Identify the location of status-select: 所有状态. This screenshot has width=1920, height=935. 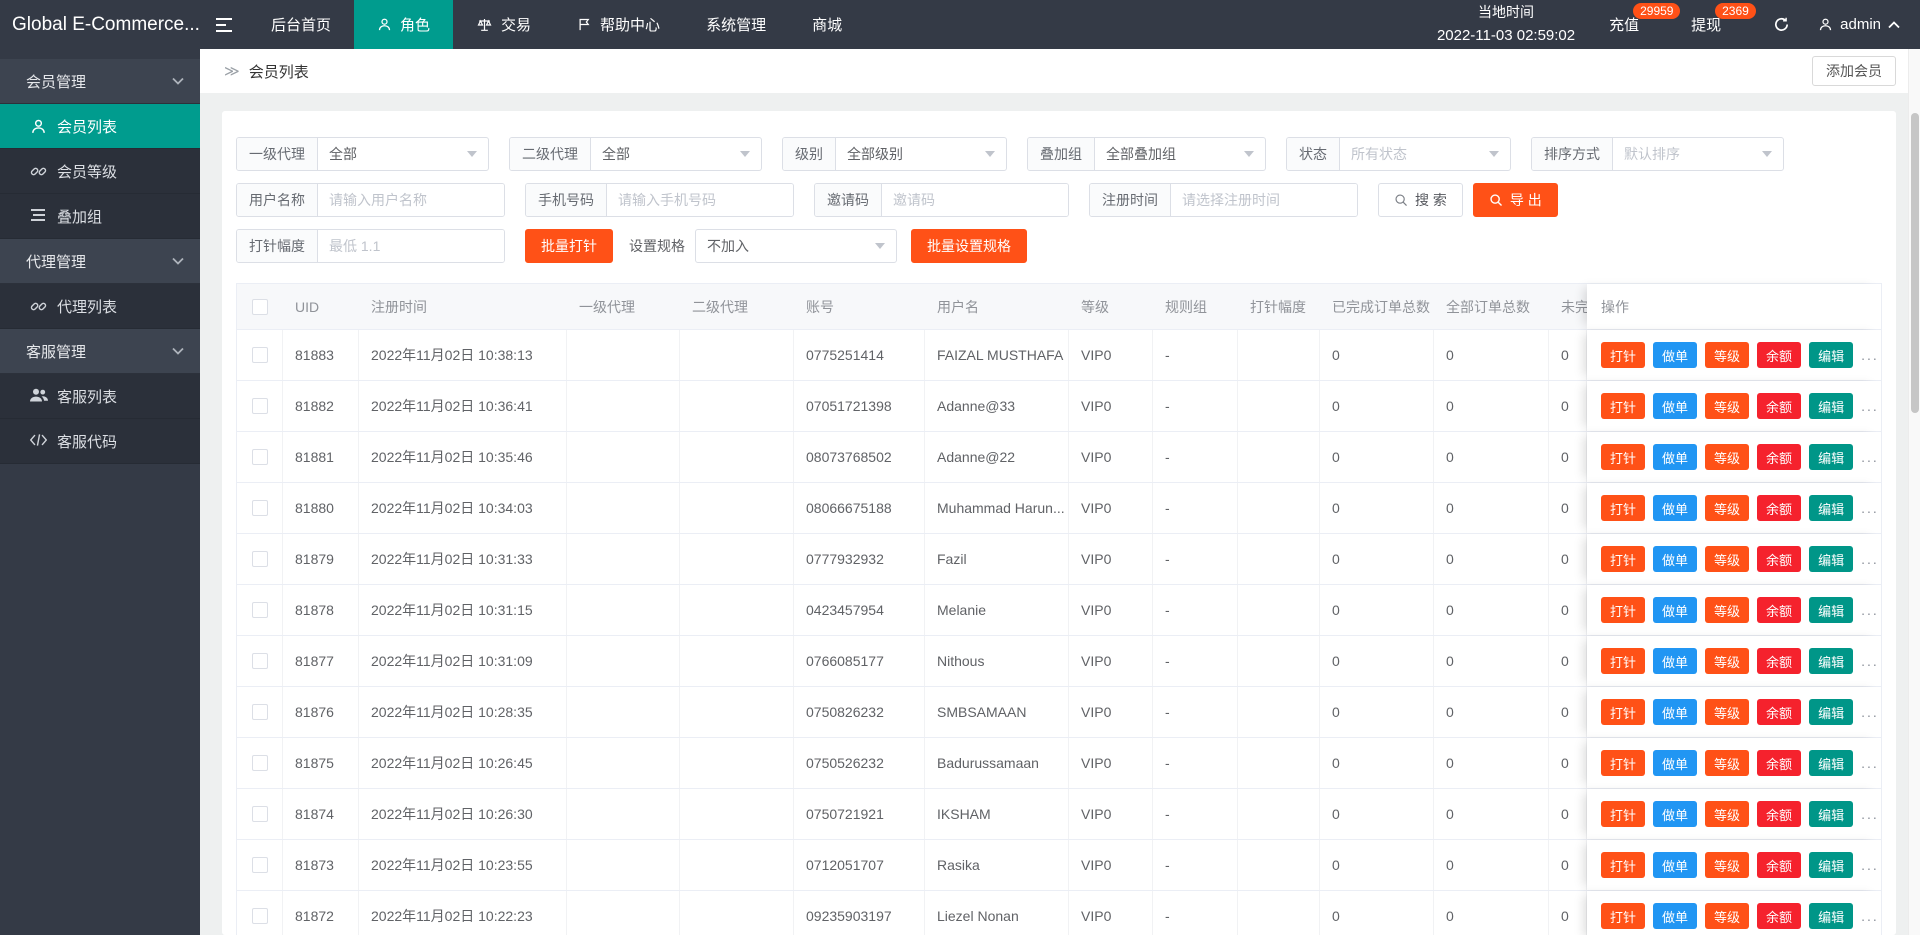
(1425, 154).